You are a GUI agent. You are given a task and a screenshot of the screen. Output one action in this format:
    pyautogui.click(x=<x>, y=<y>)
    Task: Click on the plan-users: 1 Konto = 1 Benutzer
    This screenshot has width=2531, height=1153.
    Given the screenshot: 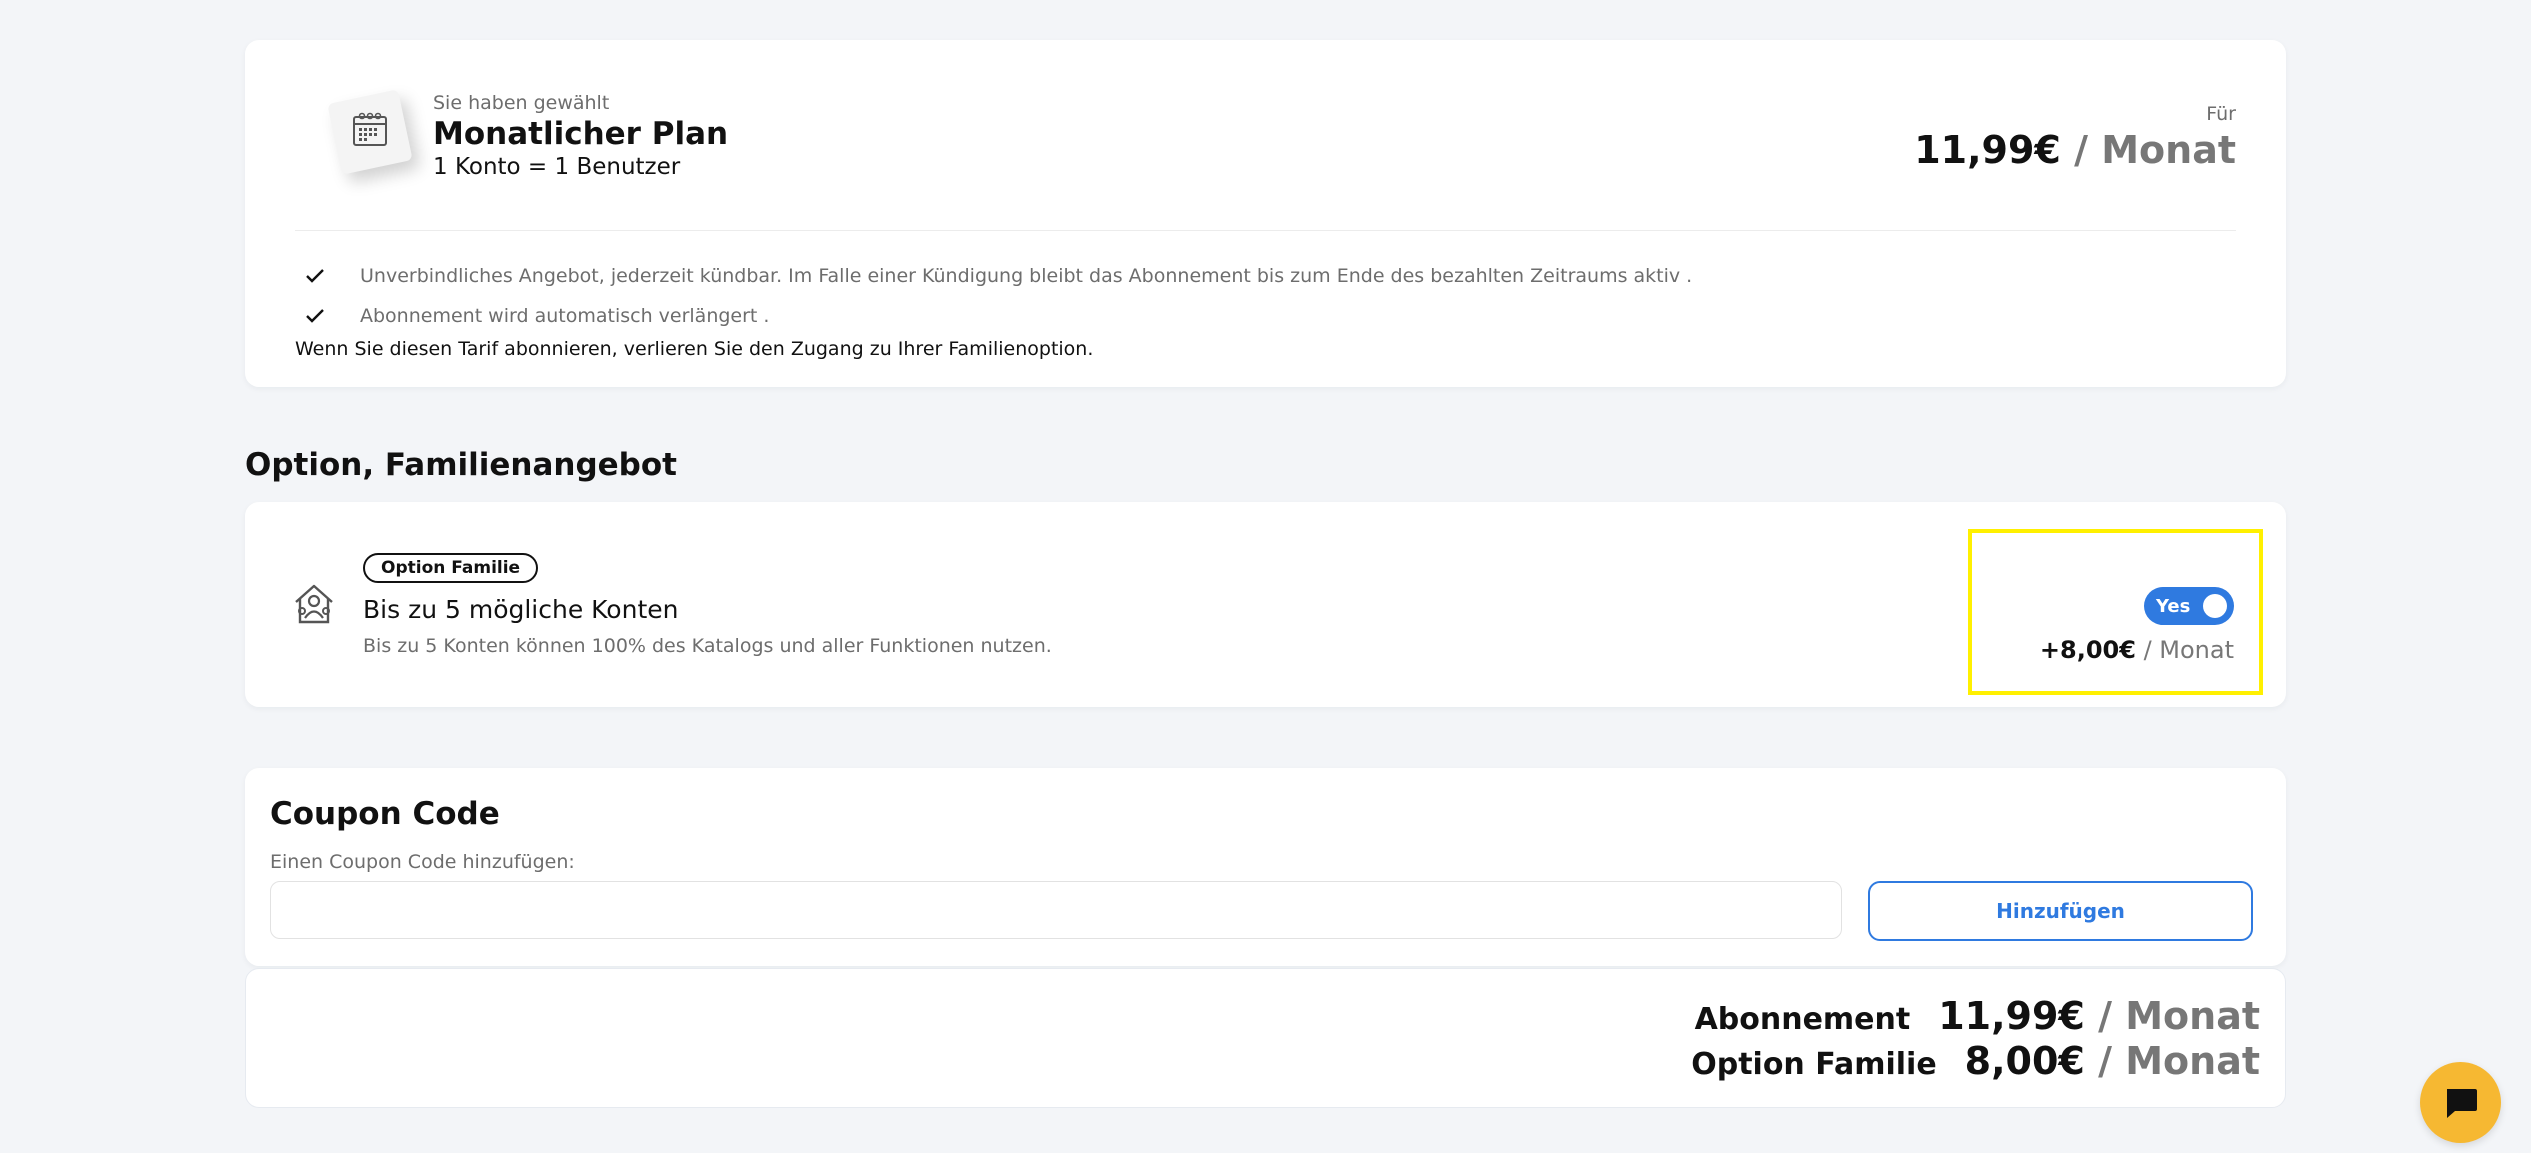 What is the action you would take?
    pyautogui.click(x=557, y=167)
    